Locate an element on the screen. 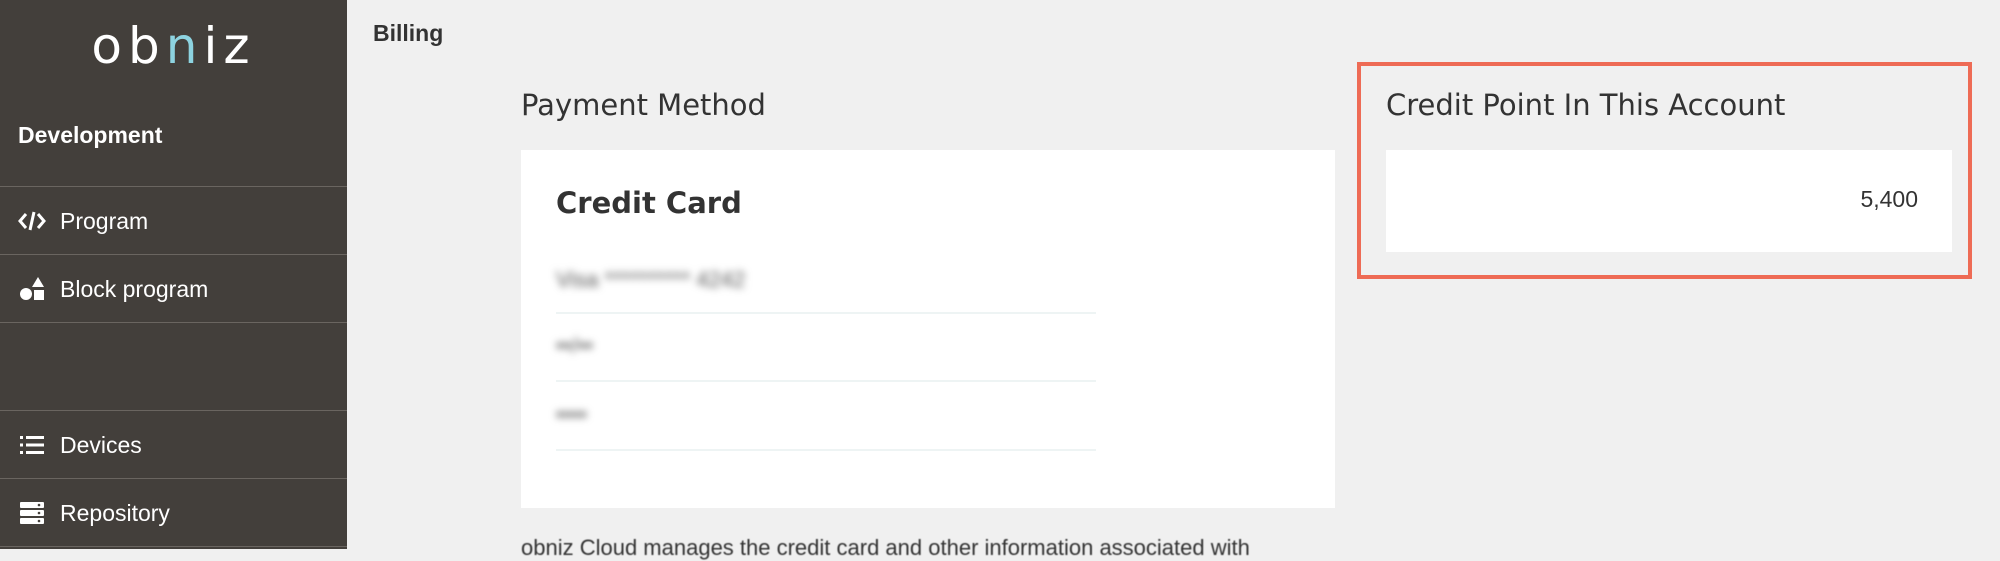  payment-method-heading: Payment Method is located at coordinates (643, 105).